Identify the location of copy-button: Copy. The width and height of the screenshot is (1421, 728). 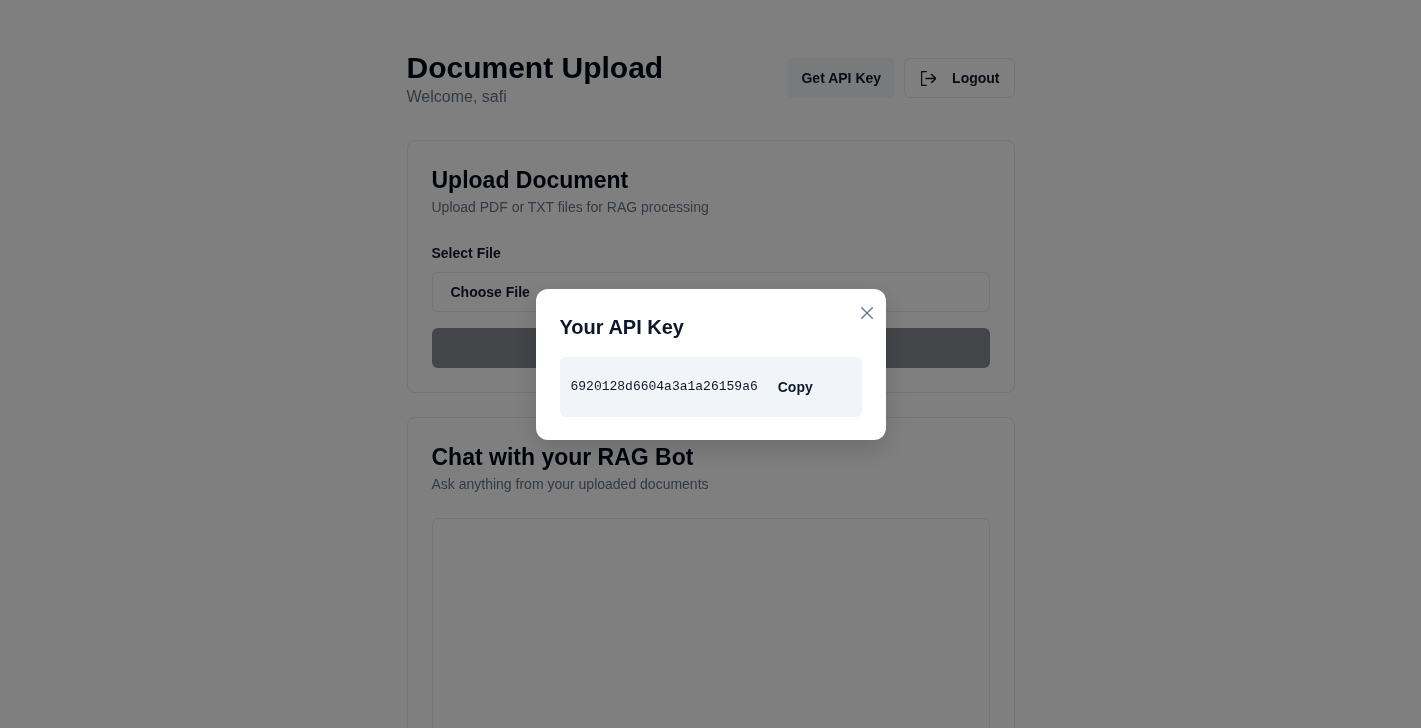
(795, 386).